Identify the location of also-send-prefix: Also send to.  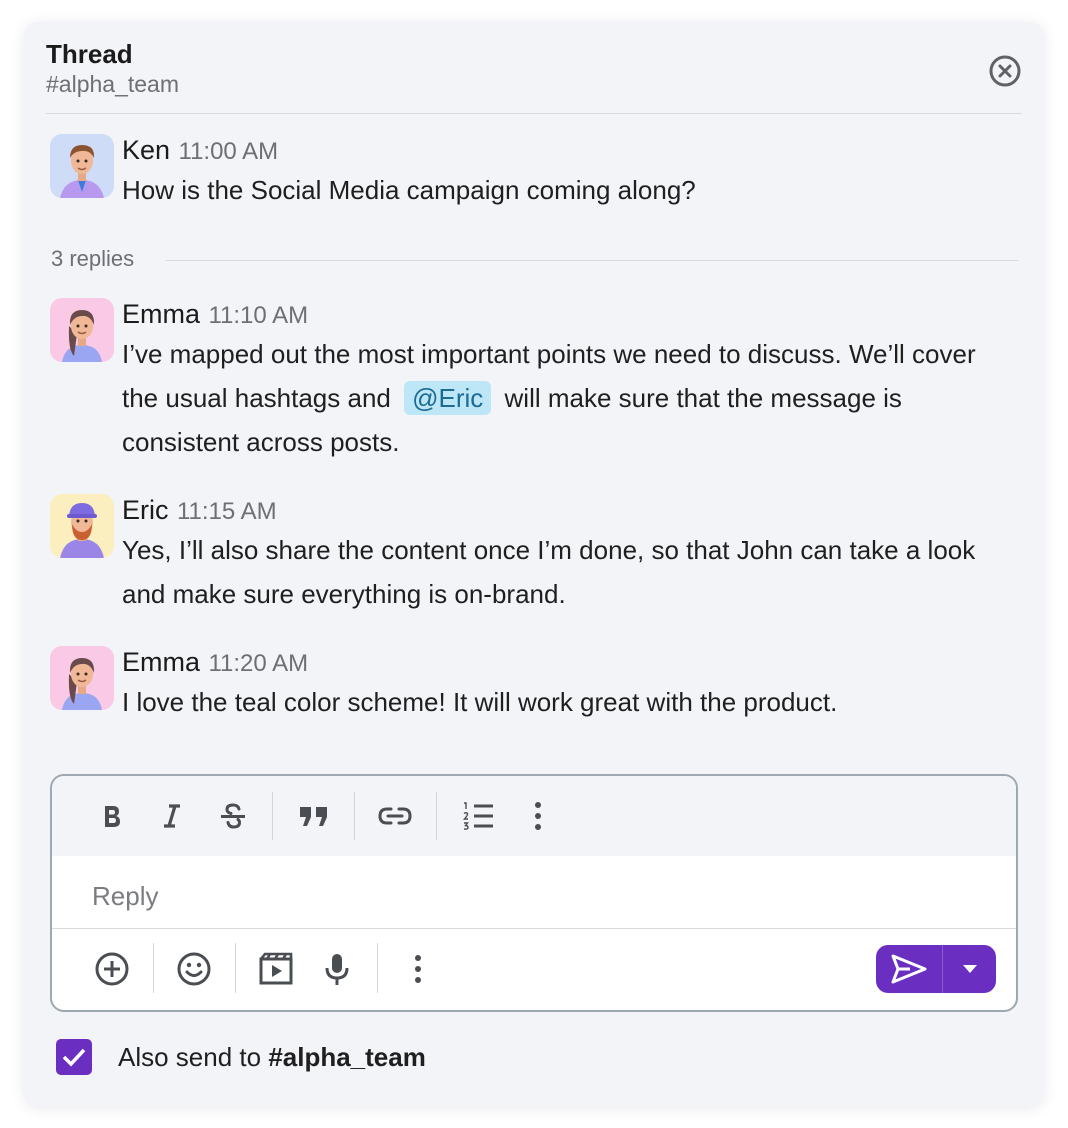
(193, 1056).